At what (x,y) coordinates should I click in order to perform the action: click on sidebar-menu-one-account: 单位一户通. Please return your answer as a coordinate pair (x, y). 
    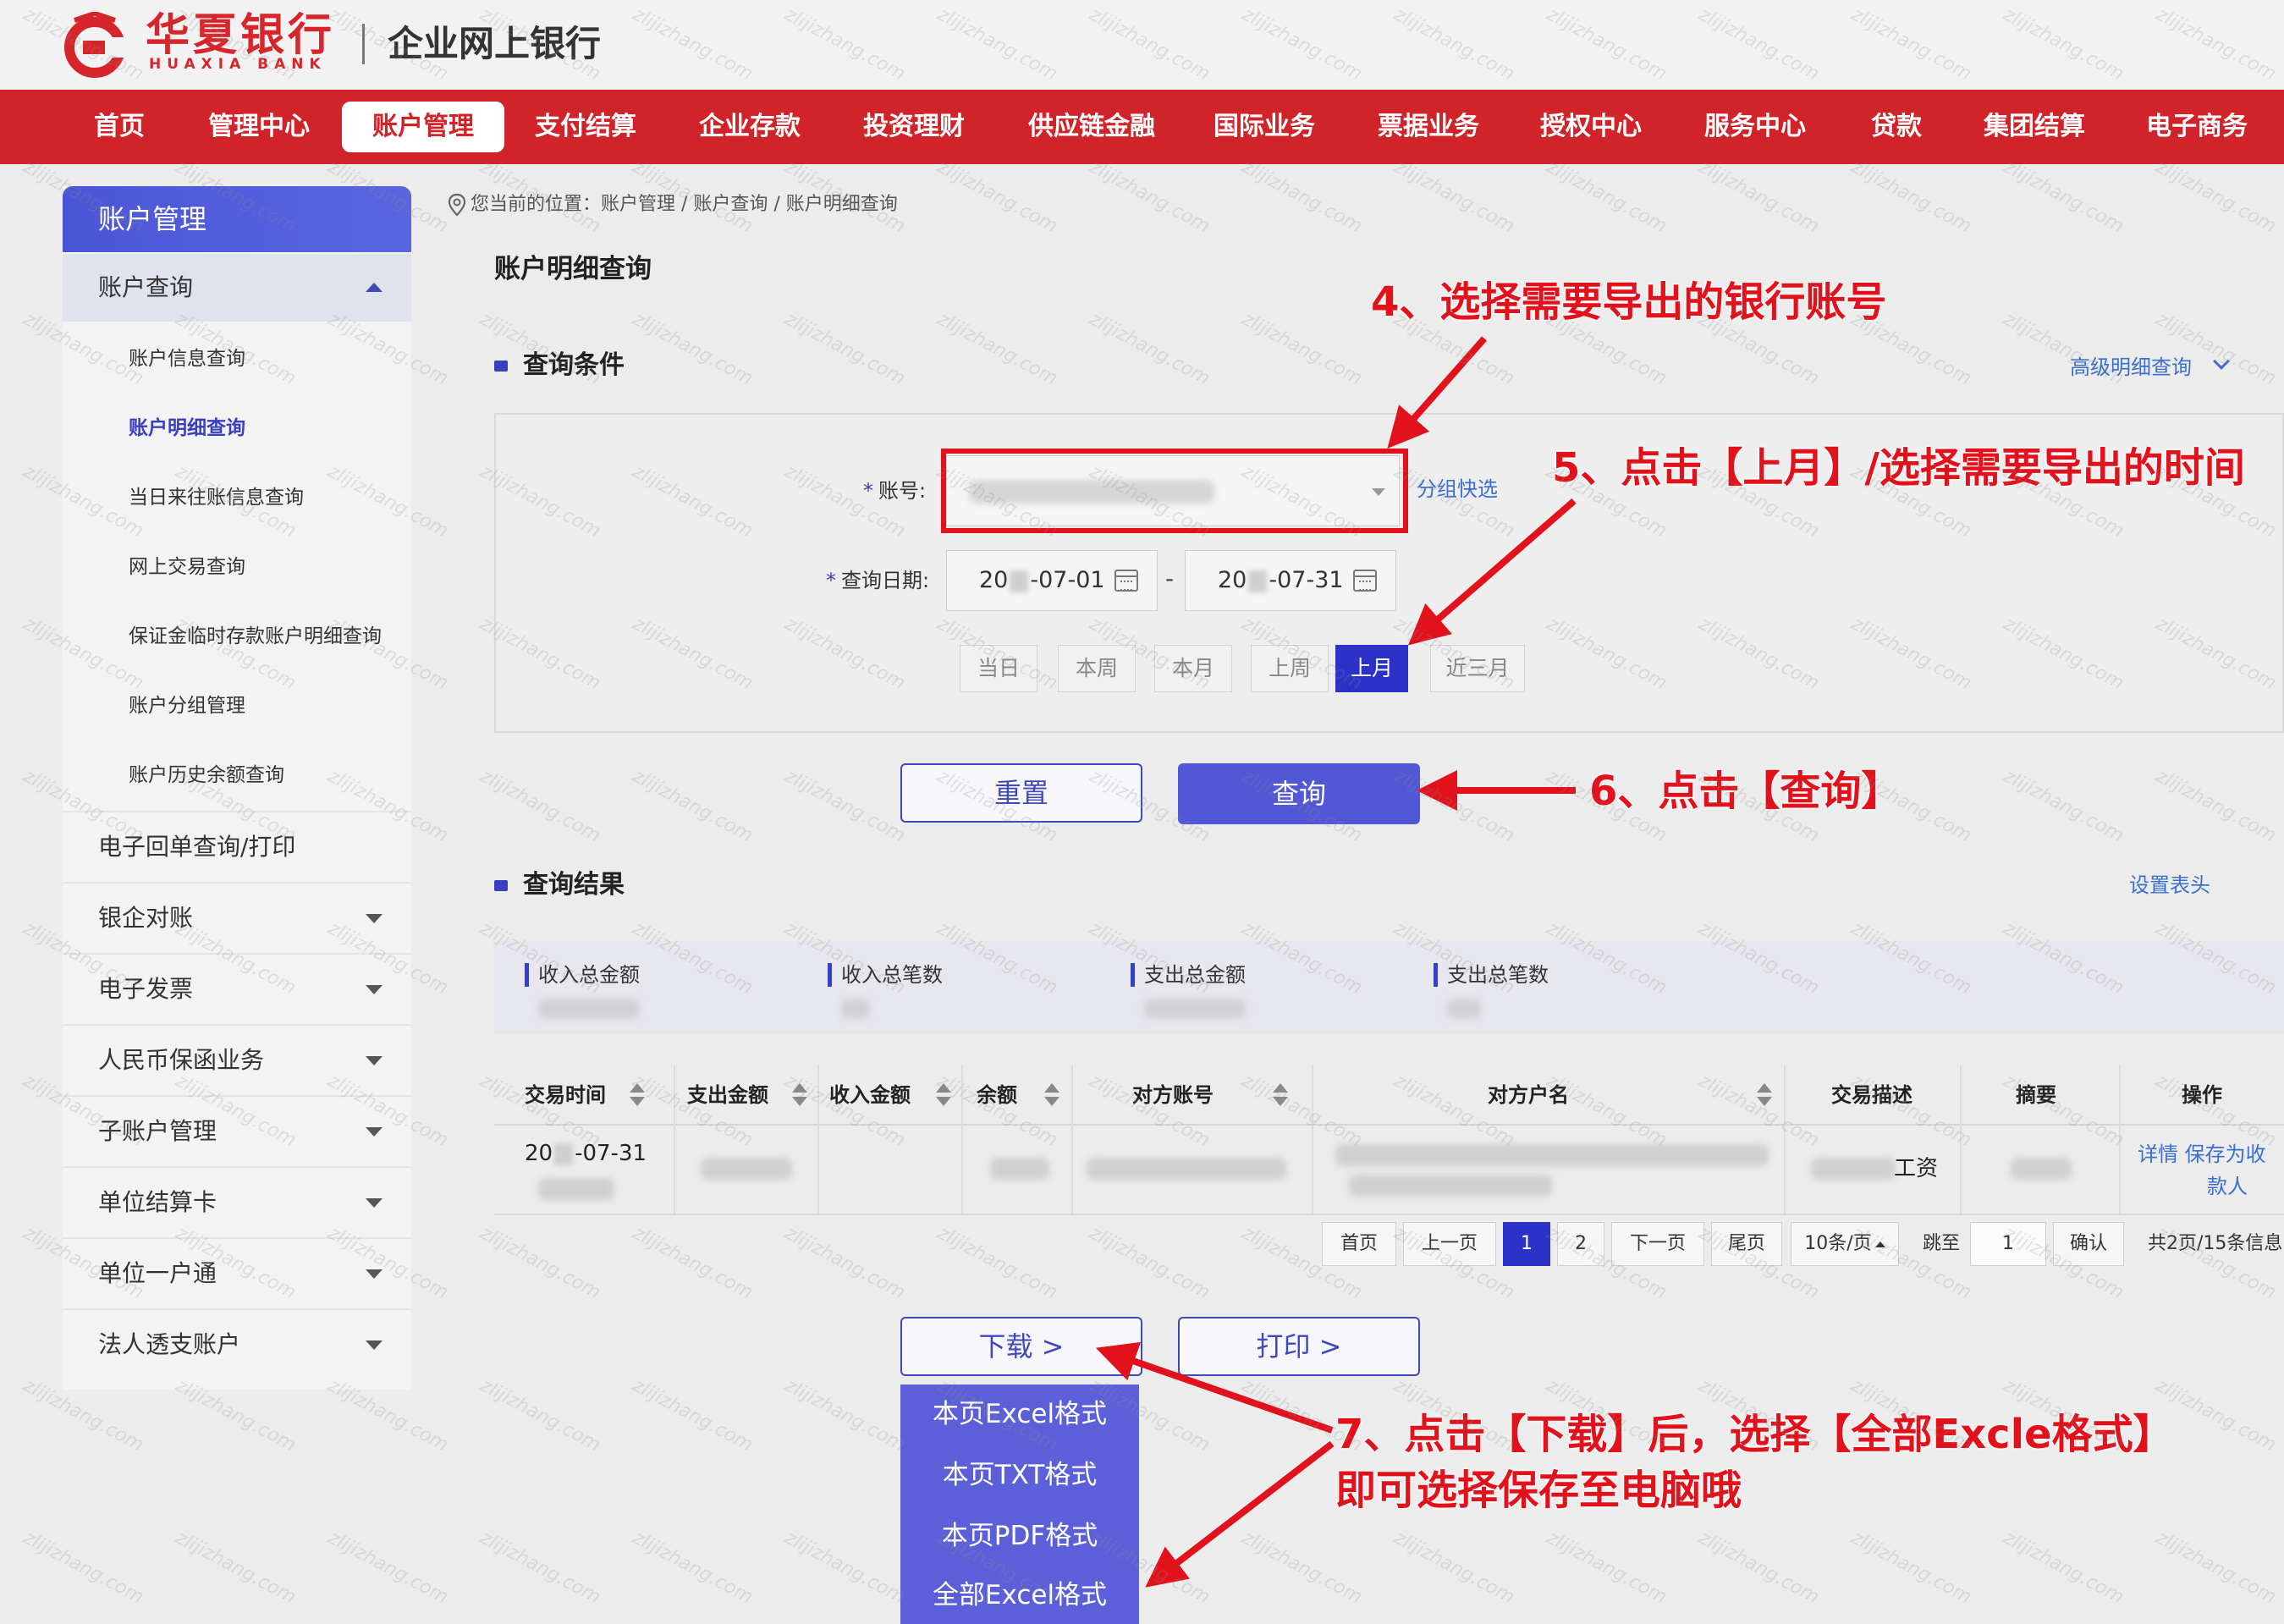
    Looking at the image, I should click on (237, 1272).